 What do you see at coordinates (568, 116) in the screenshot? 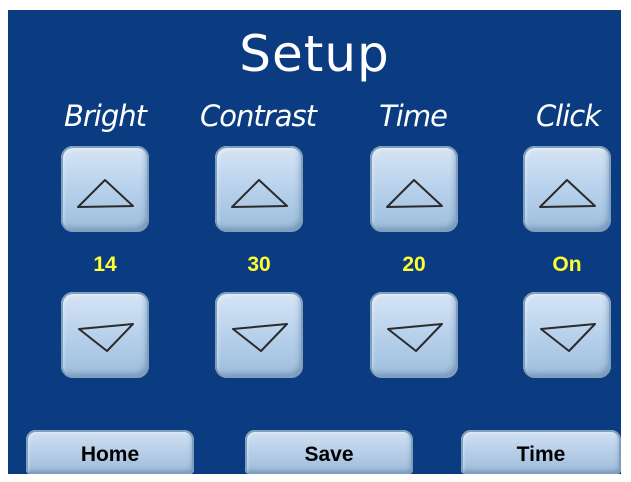
I see `click-label: Click` at bounding box center [568, 116].